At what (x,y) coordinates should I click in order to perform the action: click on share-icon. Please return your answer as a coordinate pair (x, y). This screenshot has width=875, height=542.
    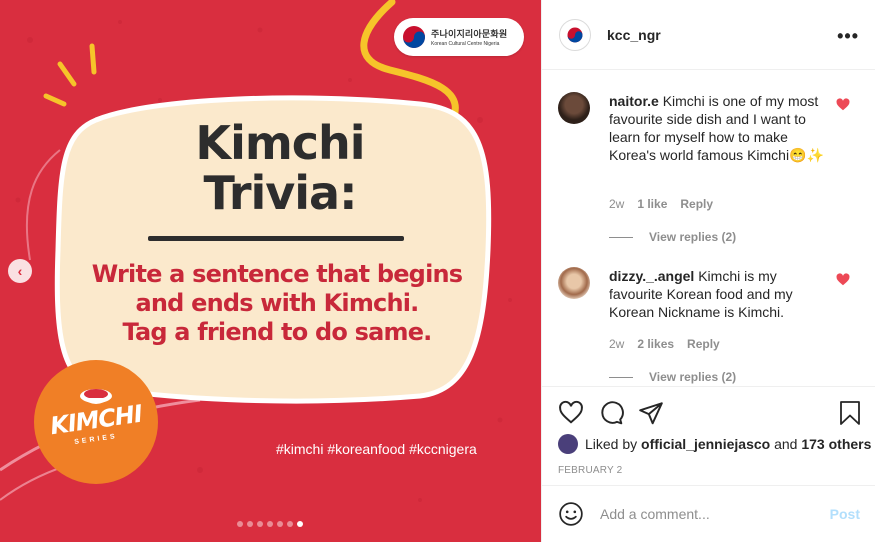
    Looking at the image, I should click on (651, 413).